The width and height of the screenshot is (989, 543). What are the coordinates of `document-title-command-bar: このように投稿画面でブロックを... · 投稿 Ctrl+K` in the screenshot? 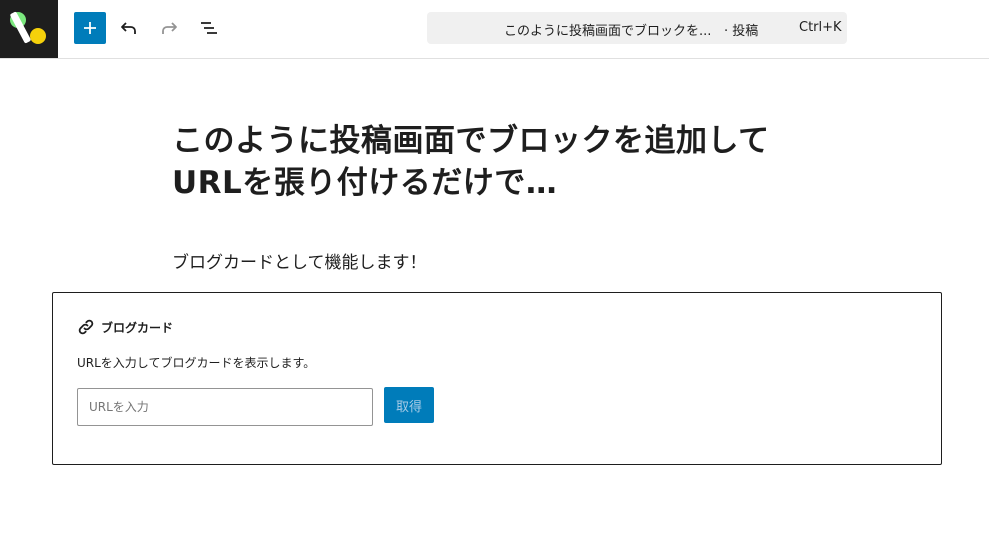 It's located at (637, 28).